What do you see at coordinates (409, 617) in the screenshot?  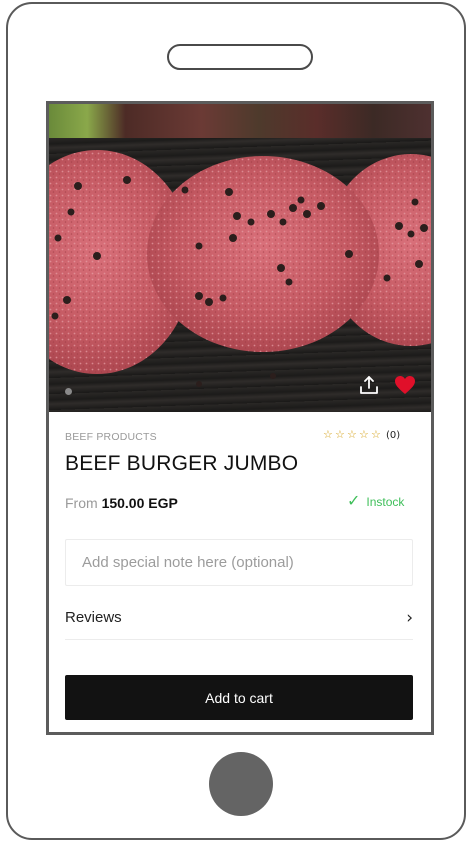 I see `chevron-right-icon: ›` at bounding box center [409, 617].